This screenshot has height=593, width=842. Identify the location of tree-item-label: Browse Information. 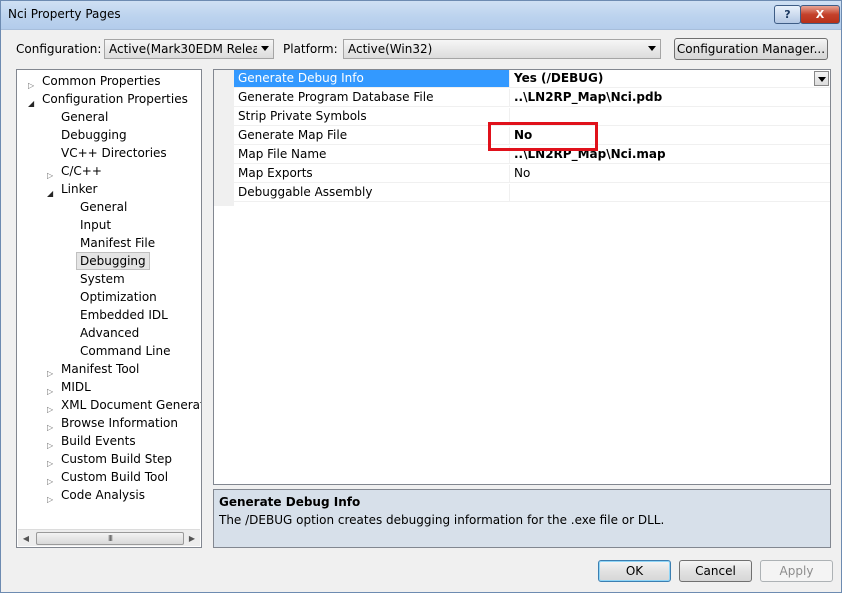
(119, 423).